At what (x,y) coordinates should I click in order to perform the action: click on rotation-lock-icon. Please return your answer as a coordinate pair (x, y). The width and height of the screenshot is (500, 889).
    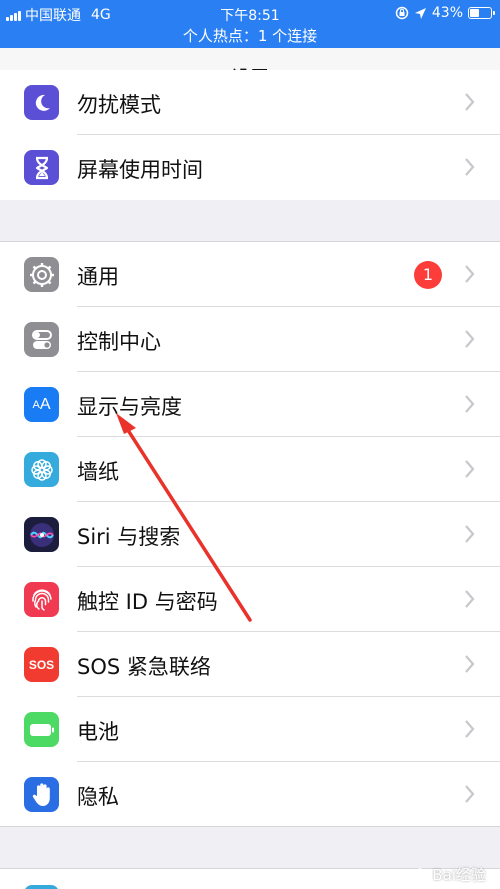
    Looking at the image, I should click on (402, 13).